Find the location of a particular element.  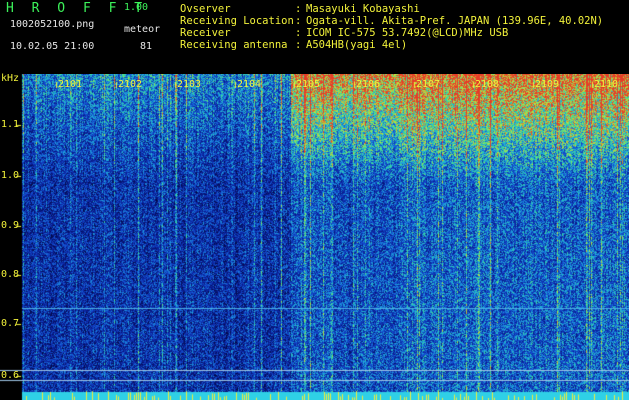

x-tick-label: 2109 is located at coordinates (547, 84).